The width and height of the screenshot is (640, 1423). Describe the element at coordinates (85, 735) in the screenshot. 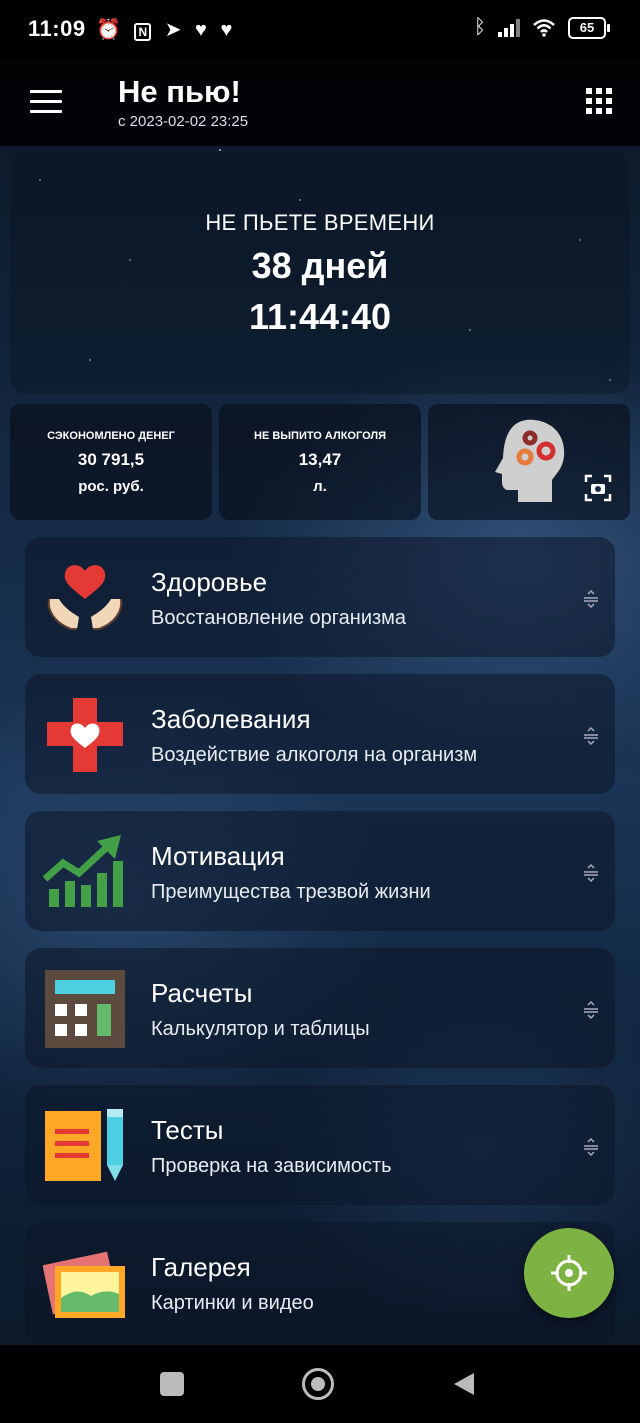

I see `medical-cross-icon` at that location.